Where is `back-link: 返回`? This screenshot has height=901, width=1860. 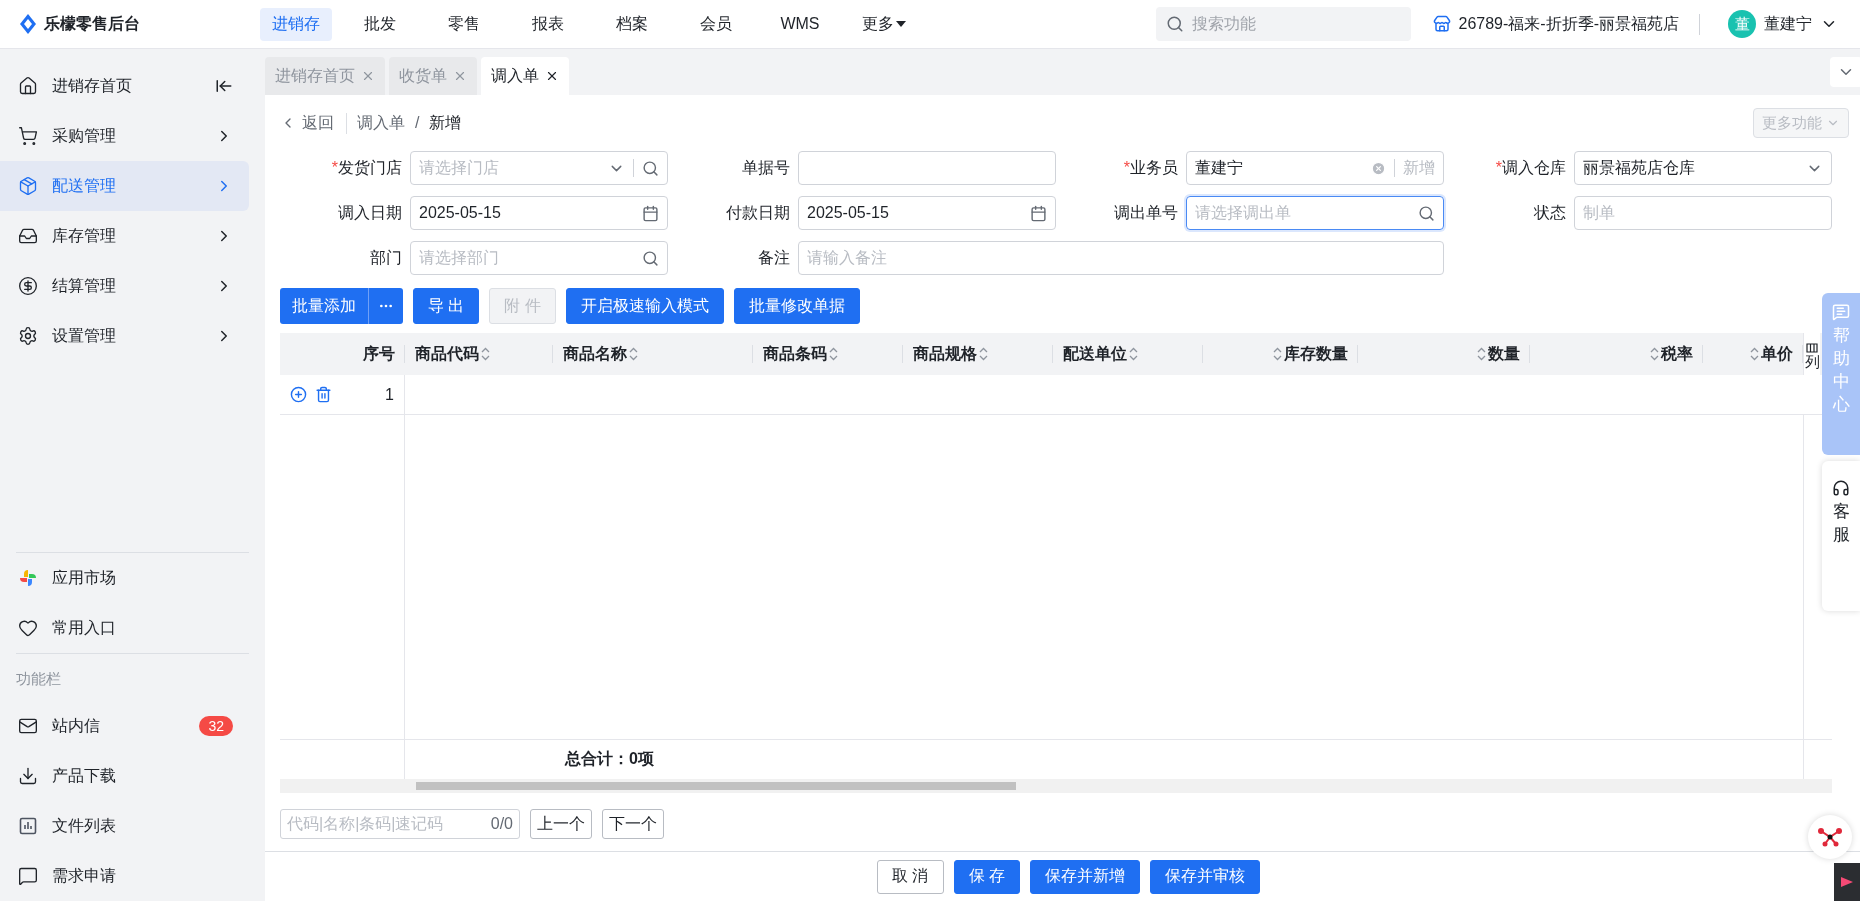 back-link: 返回 is located at coordinates (313, 123).